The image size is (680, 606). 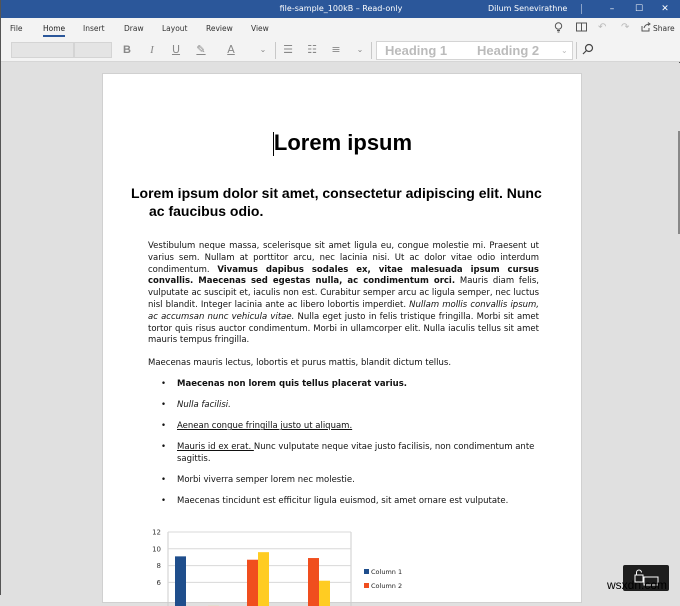 I want to click on bullets-button: ☰, so click(x=288, y=50).